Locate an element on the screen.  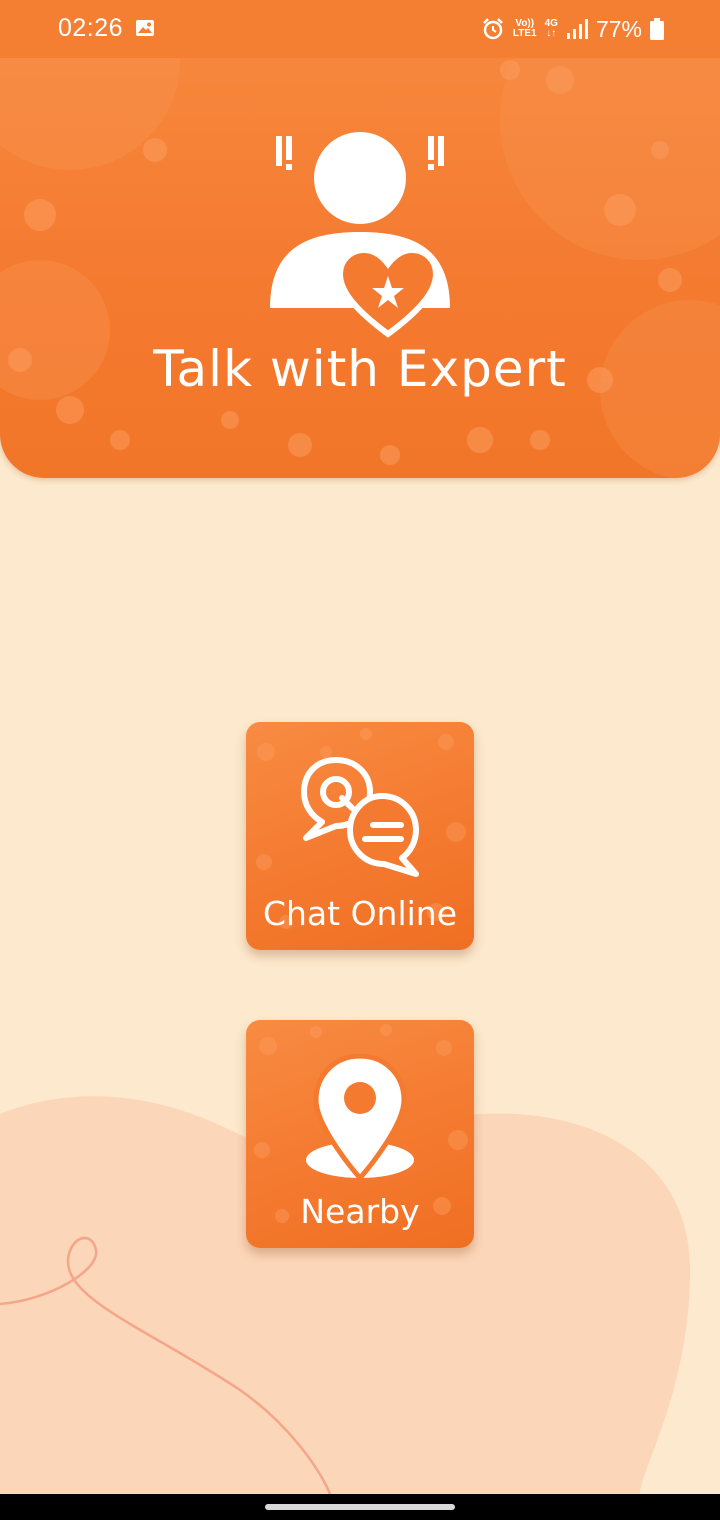
navigation-bar is located at coordinates (360, 1507).